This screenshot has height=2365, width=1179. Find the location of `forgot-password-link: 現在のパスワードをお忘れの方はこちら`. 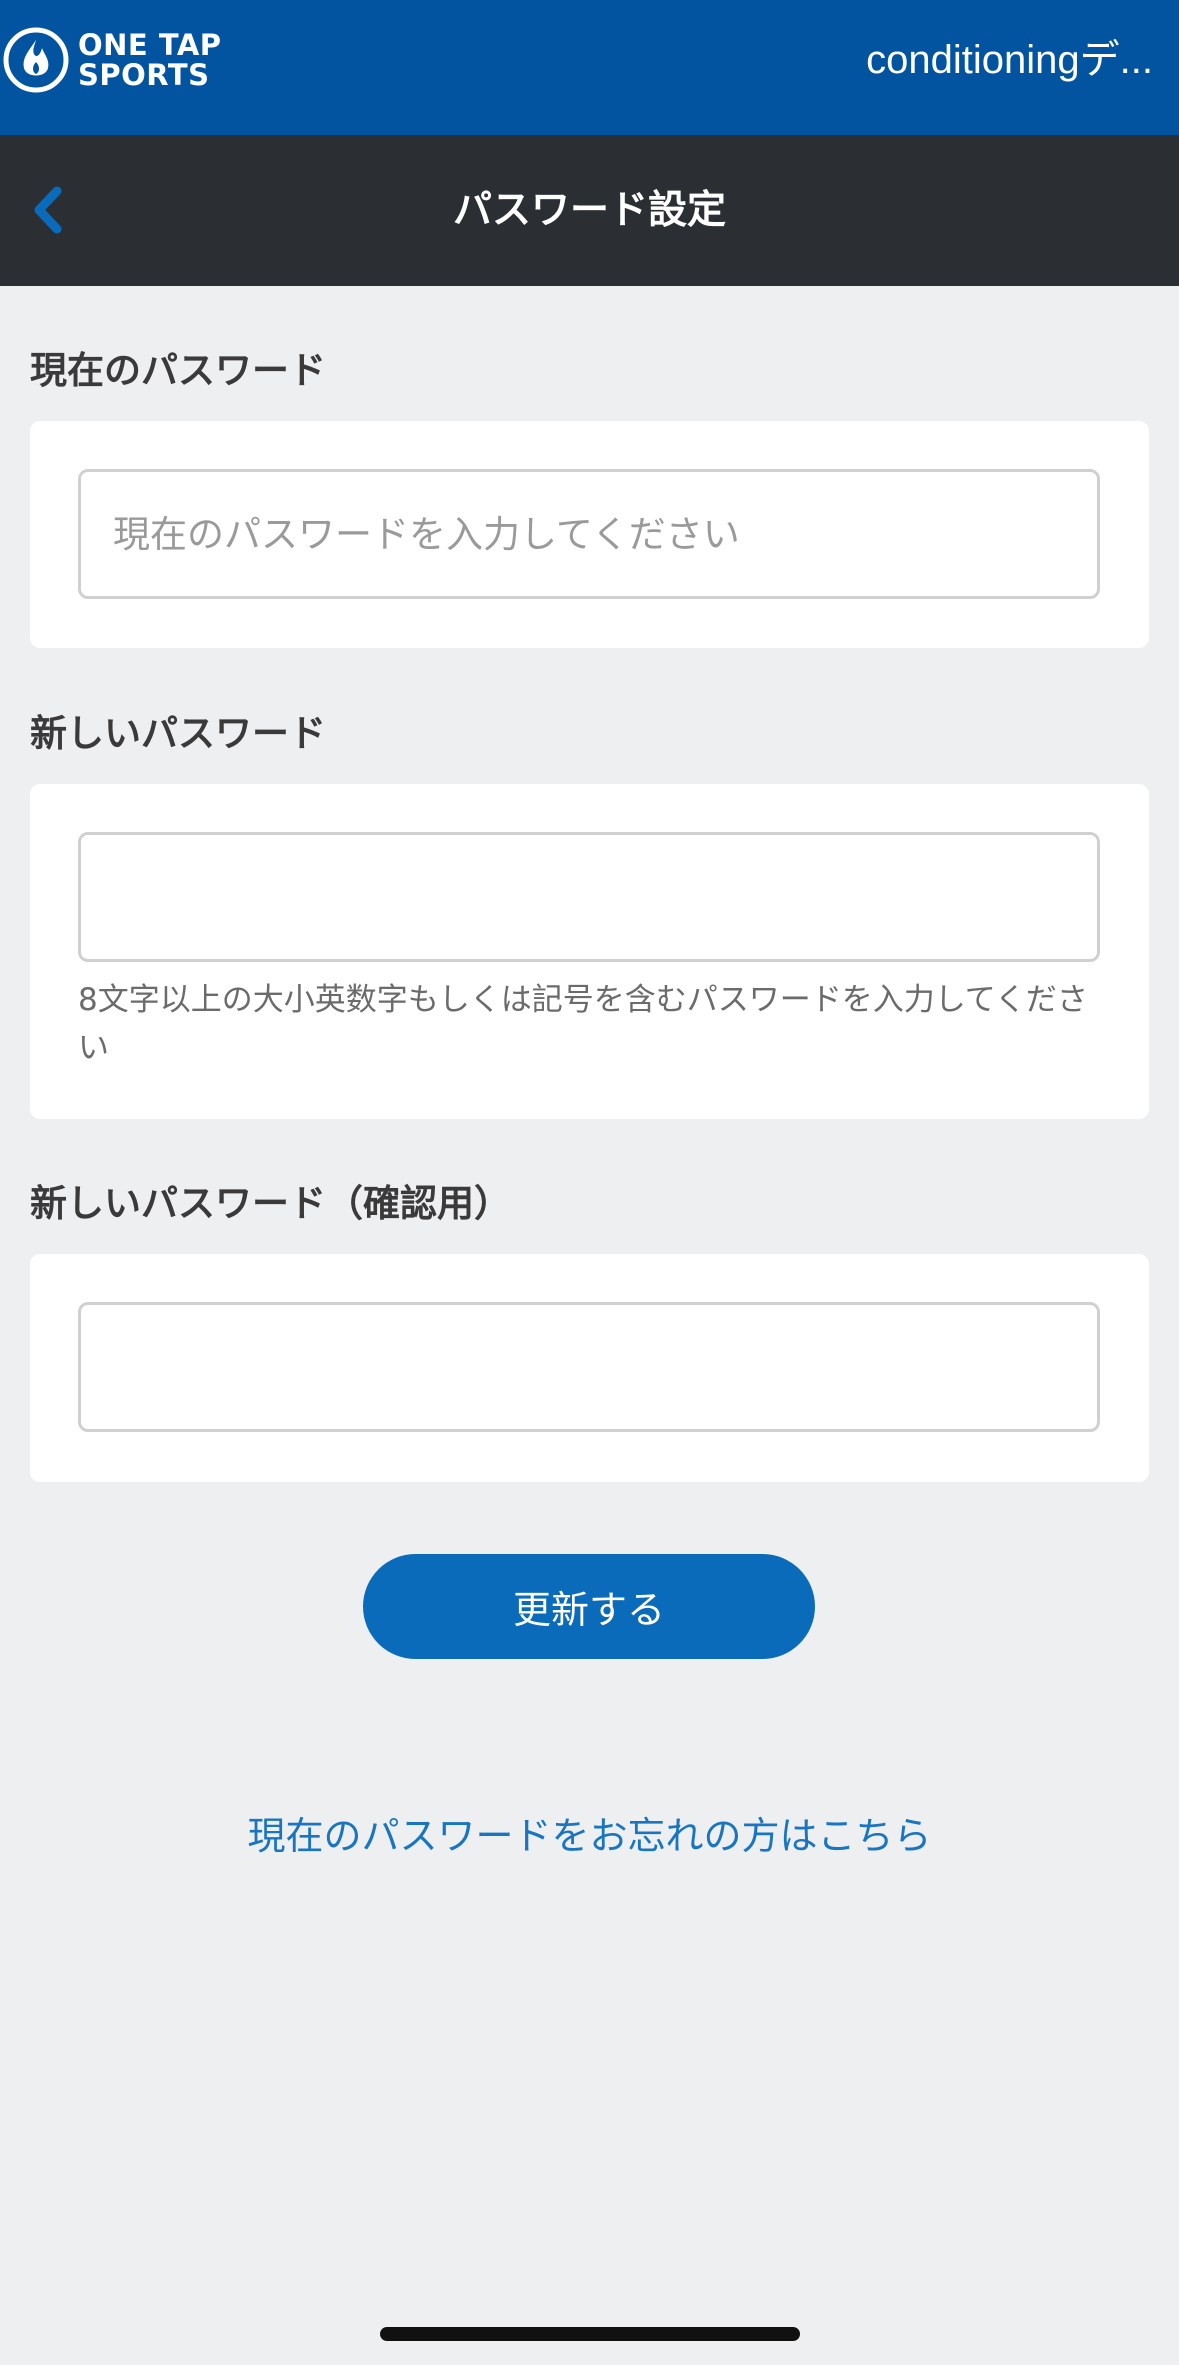

forgot-password-link: 現在のパスワードをお忘れの方はこちら is located at coordinates (589, 1832).